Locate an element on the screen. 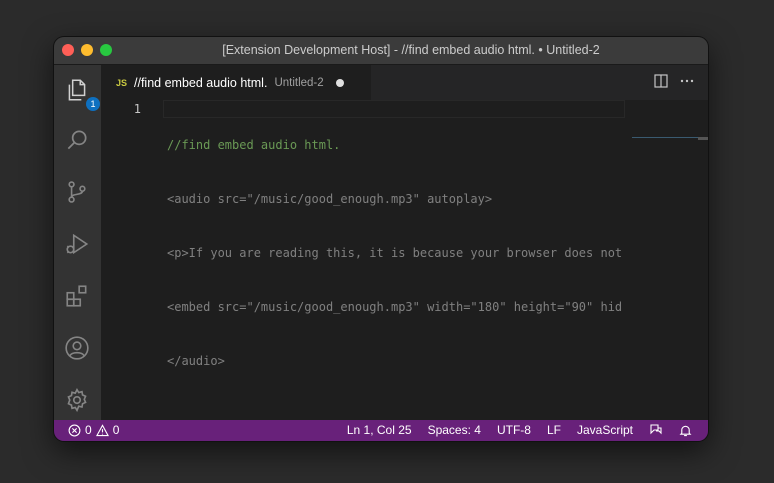  explorer-button: 1 is located at coordinates (81, 93).